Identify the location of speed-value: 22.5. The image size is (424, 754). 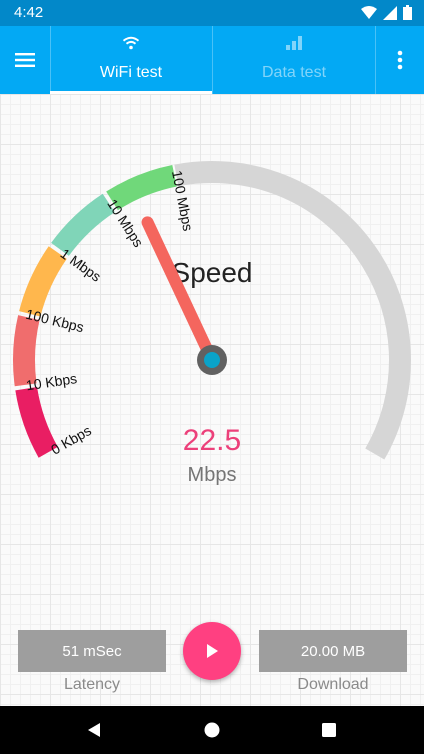
(212, 440).